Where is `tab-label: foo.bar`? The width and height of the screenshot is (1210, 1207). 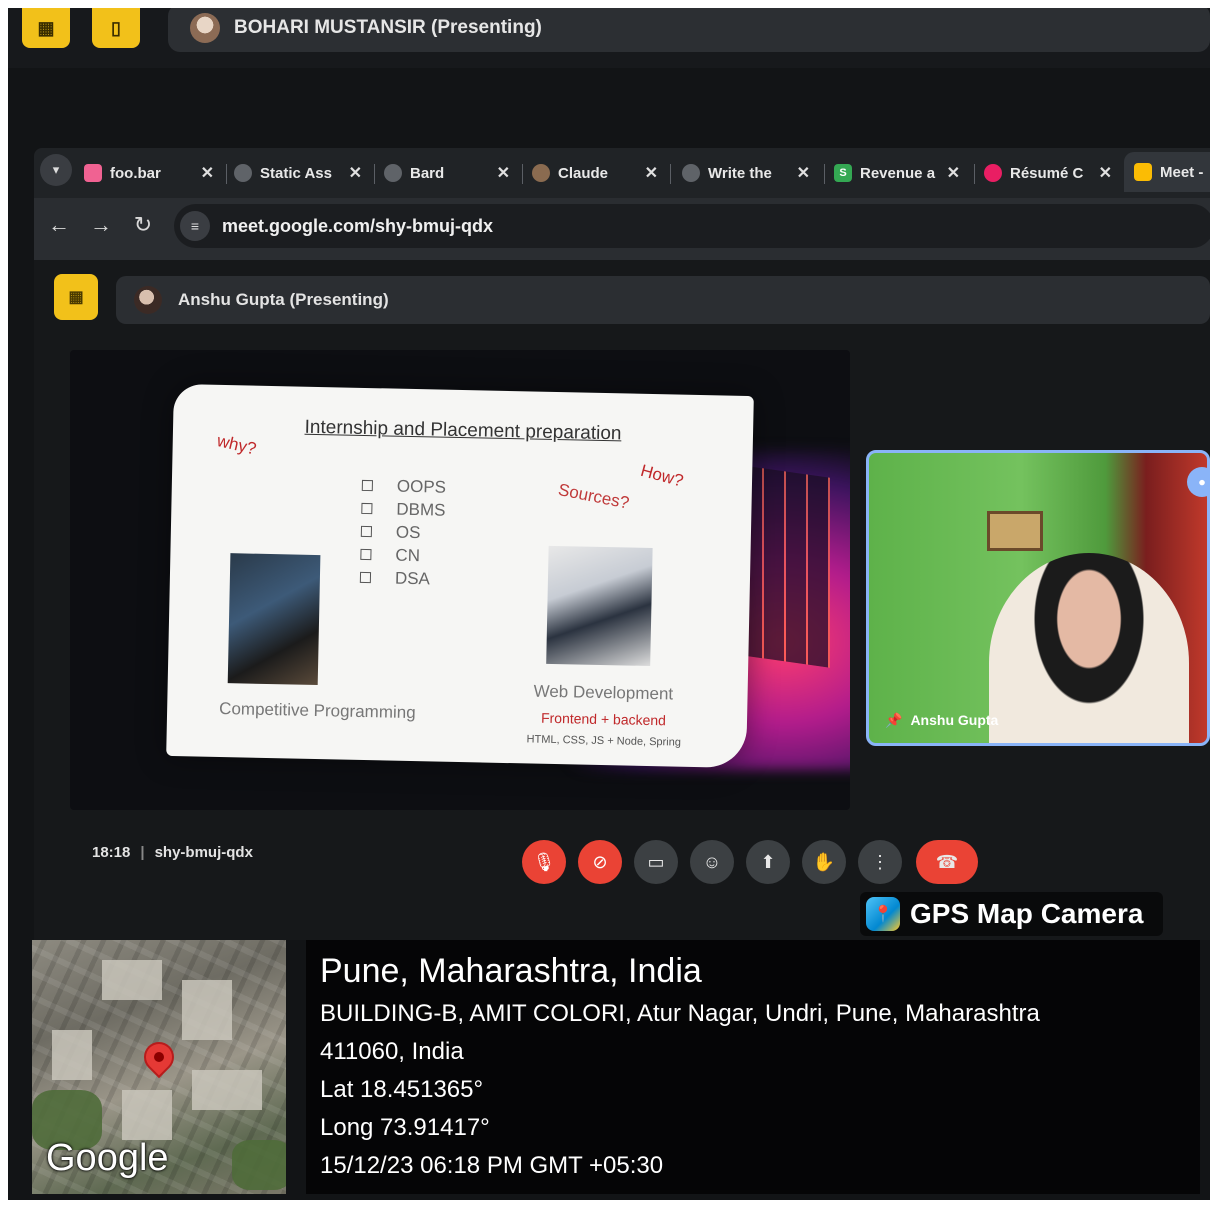 tab-label: foo.bar is located at coordinates (135, 173).